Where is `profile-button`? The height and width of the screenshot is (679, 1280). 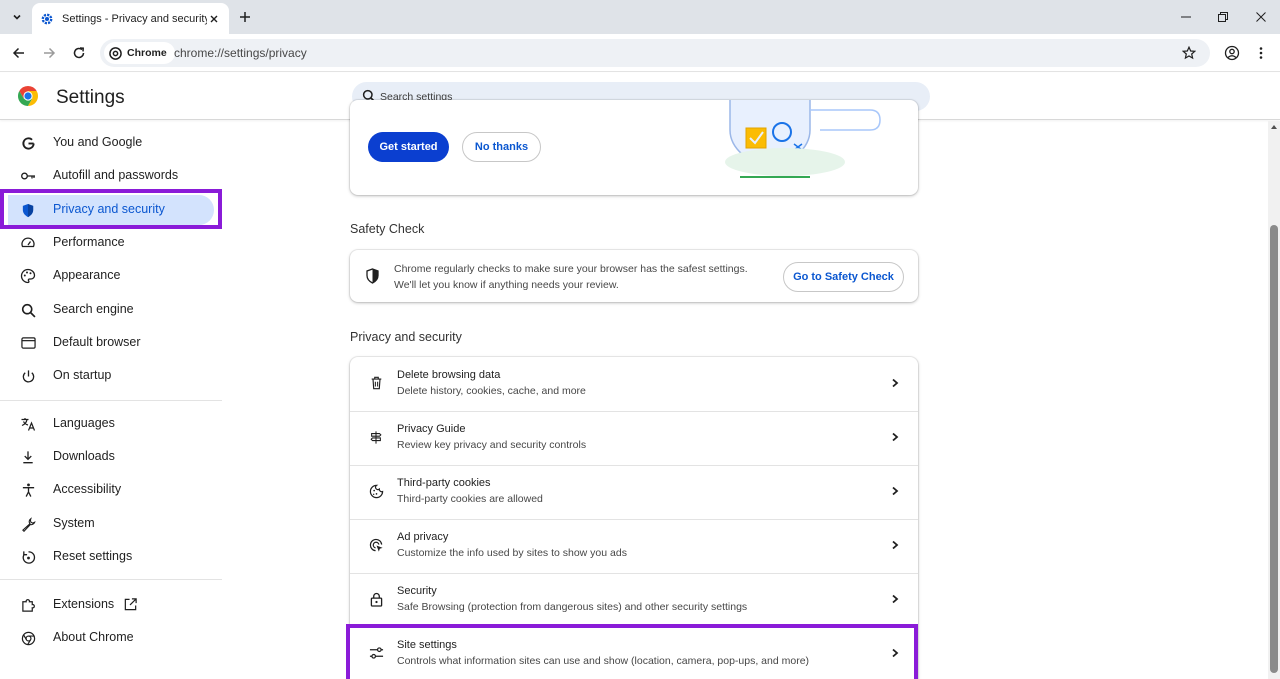 profile-button is located at coordinates (1232, 53).